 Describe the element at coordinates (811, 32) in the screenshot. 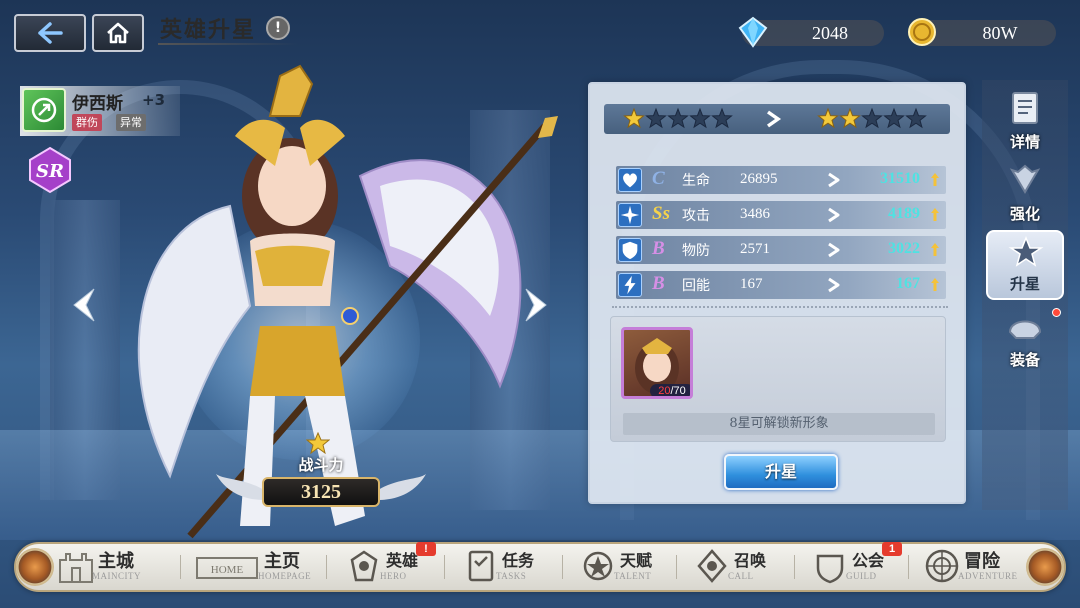

I see `diamond-currency: 2048` at that location.